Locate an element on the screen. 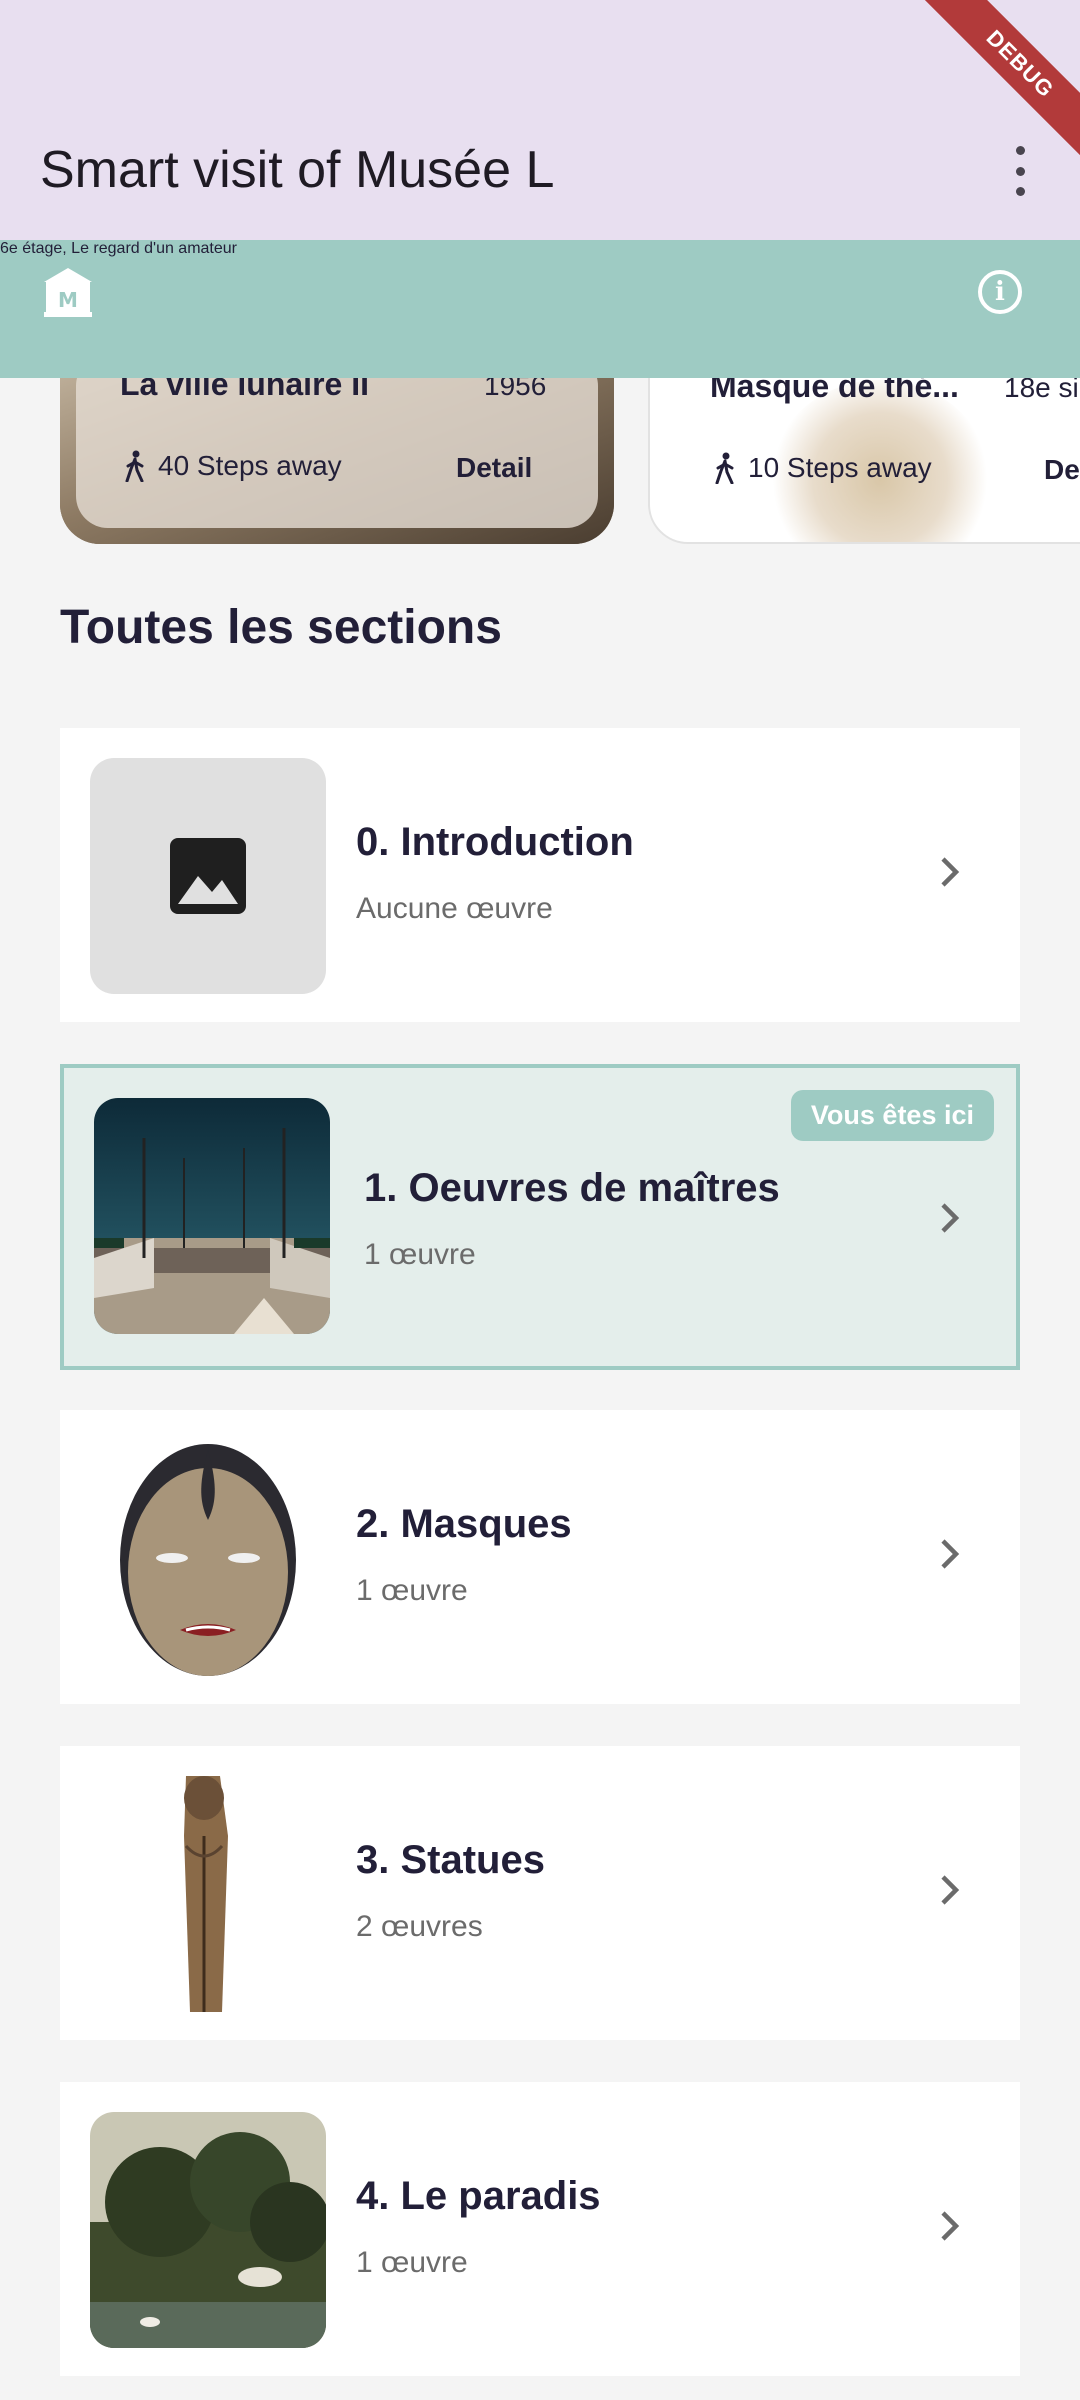 This screenshot has height=2400, width=1080. section-row-masques: 2. Masques 1 œuvre is located at coordinates (540, 1557).